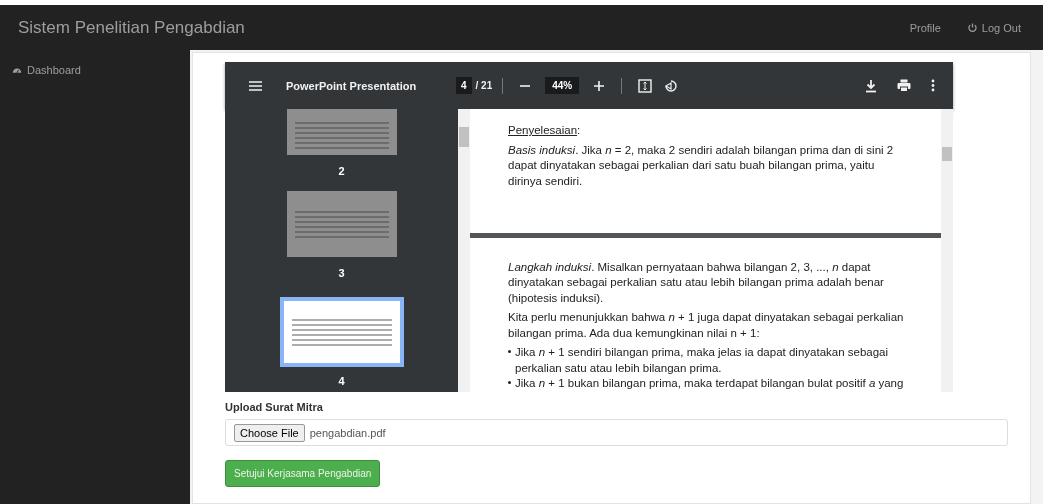  Describe the element at coordinates (702, 360) in the screenshot. I see `slide-bullet-text: Jika n + 1 sendiri bilangan prima, maka jelas ia dapat dinyatakan sebagai perkalian satu atau lebih bilangan prima.` at that location.